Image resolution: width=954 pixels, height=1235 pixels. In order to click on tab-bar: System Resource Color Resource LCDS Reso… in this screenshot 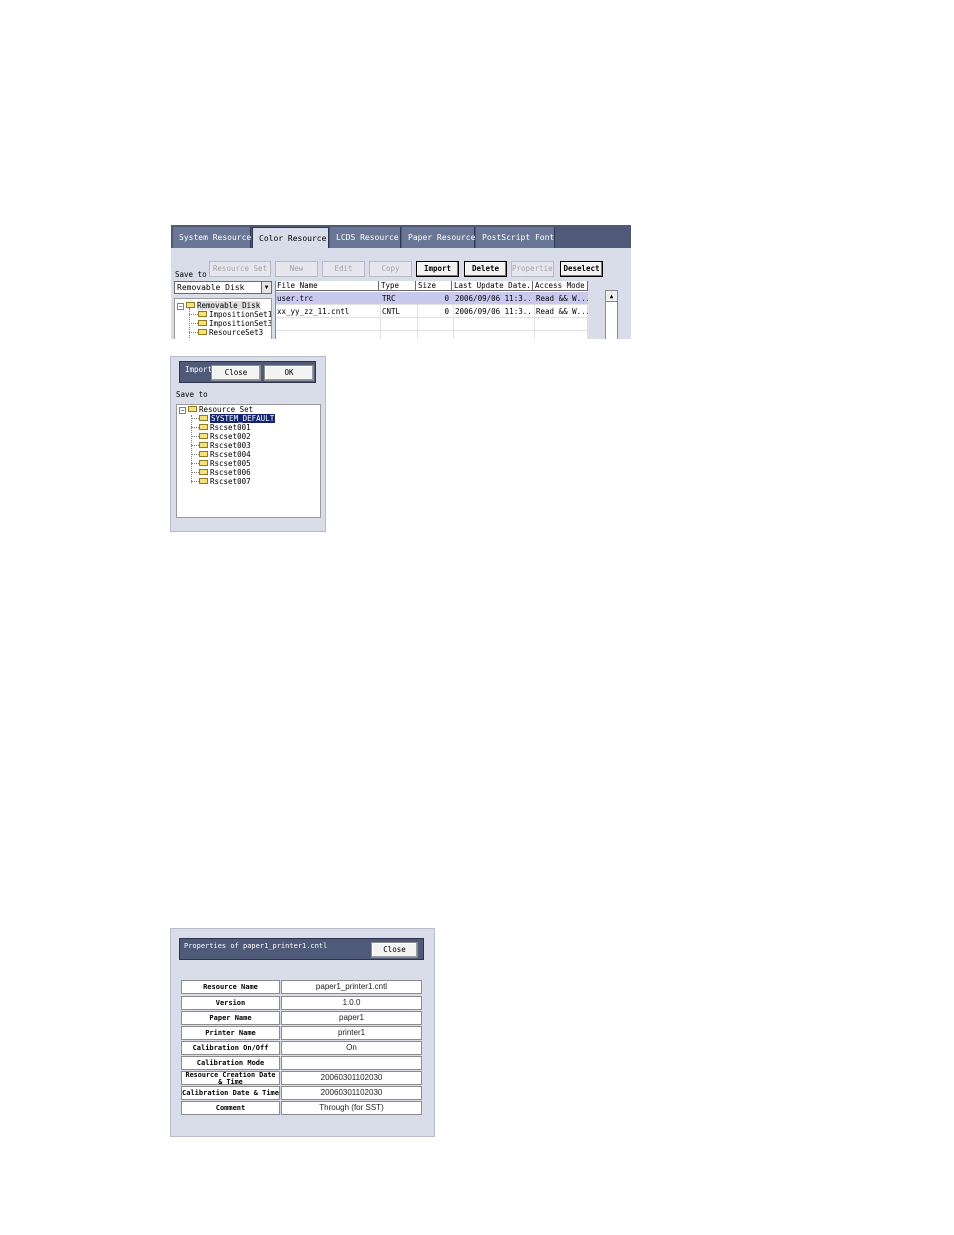, I will do `click(401, 236)`.